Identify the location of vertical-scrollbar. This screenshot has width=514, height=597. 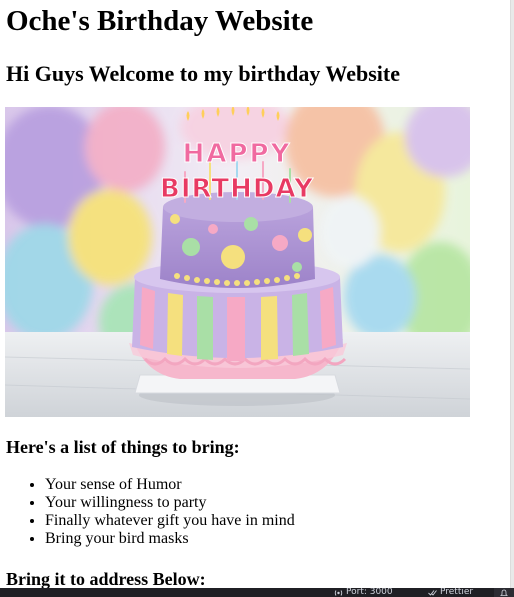
(512, 294).